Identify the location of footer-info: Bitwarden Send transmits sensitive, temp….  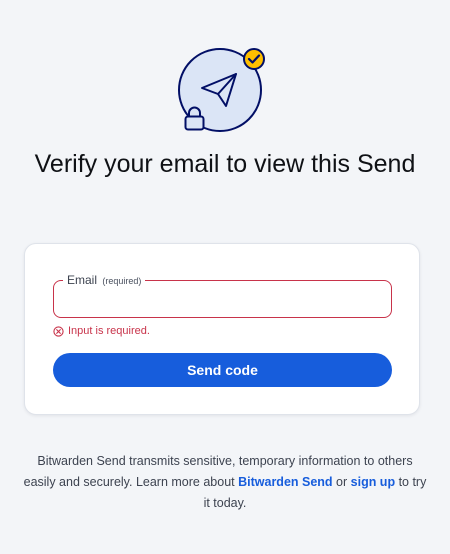
(225, 482).